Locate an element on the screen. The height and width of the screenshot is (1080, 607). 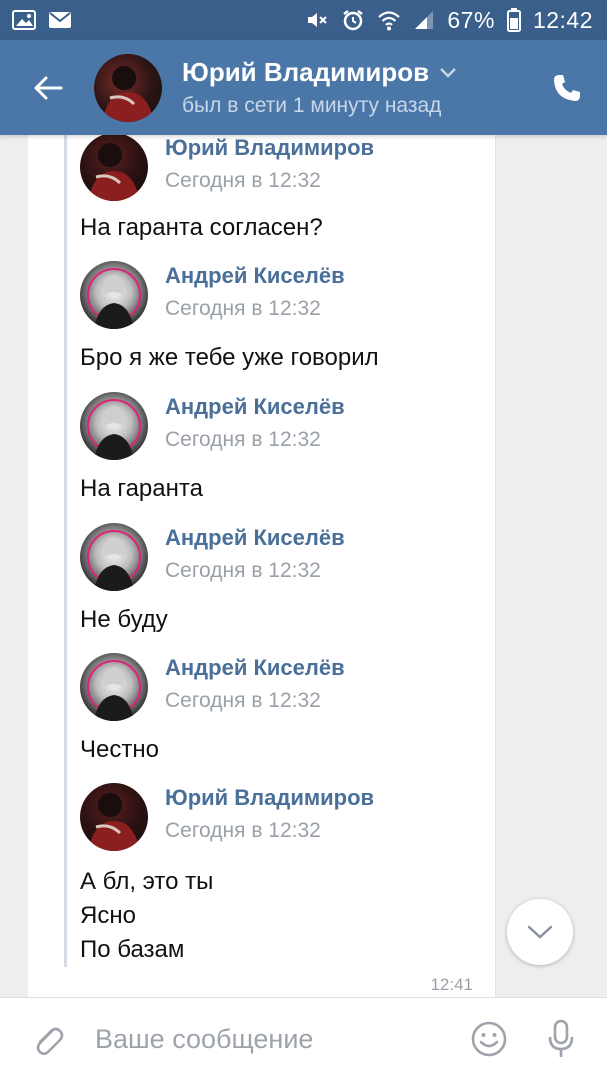
forward-quote-line is located at coordinates (65, 551).